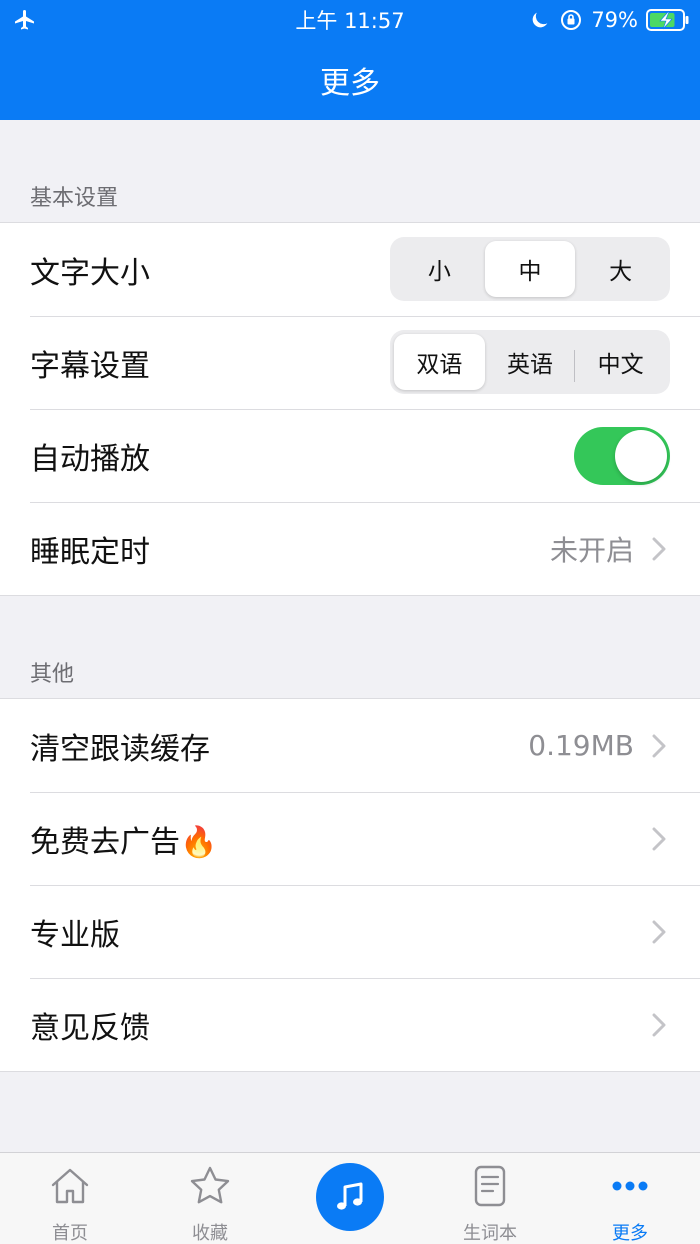  I want to click on notebook-icon, so click(490, 1186).